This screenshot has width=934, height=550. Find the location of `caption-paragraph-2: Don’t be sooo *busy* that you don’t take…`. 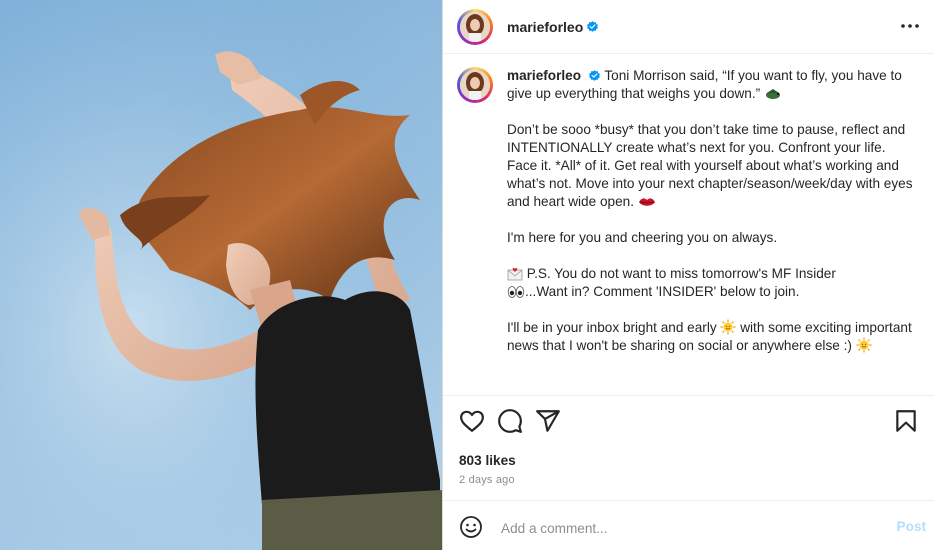

caption-paragraph-2: Don’t be sooo *busy* that you don’t take… is located at coordinates (710, 165).